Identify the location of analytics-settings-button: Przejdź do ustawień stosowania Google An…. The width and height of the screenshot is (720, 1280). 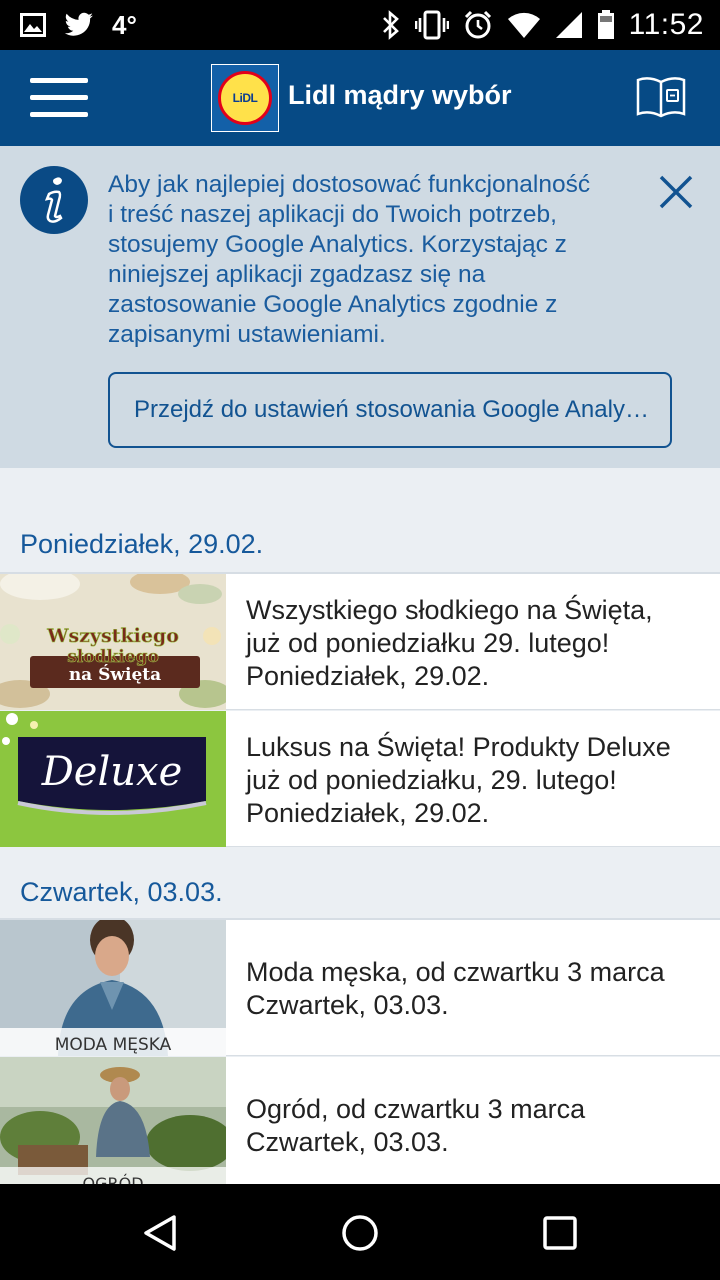
(390, 410).